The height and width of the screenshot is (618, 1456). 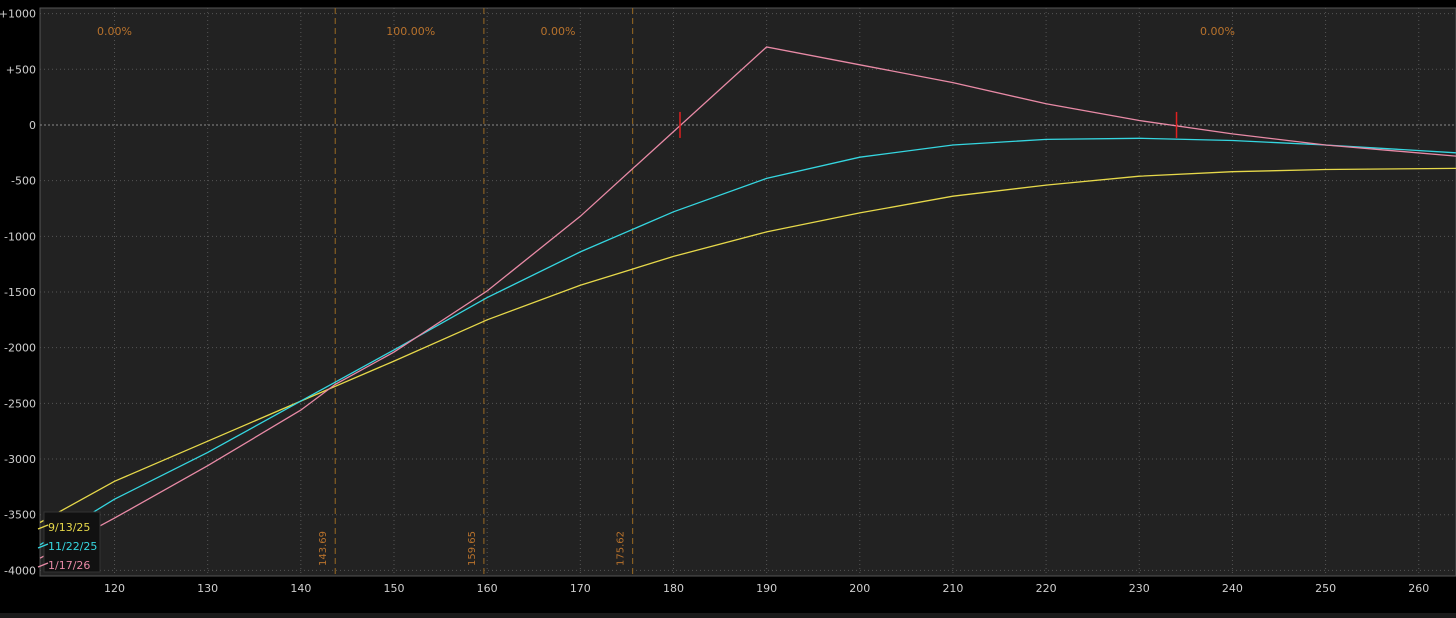 What do you see at coordinates (1139, 588) in the screenshot?
I see `x-tick-label: 230` at bounding box center [1139, 588].